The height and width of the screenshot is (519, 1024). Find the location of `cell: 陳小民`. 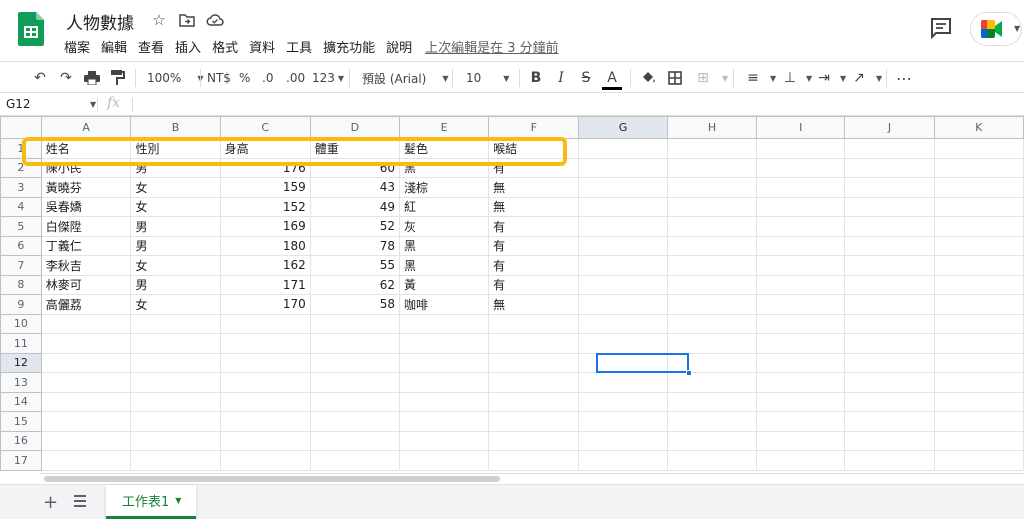

cell: 陳小民 is located at coordinates (86, 167).